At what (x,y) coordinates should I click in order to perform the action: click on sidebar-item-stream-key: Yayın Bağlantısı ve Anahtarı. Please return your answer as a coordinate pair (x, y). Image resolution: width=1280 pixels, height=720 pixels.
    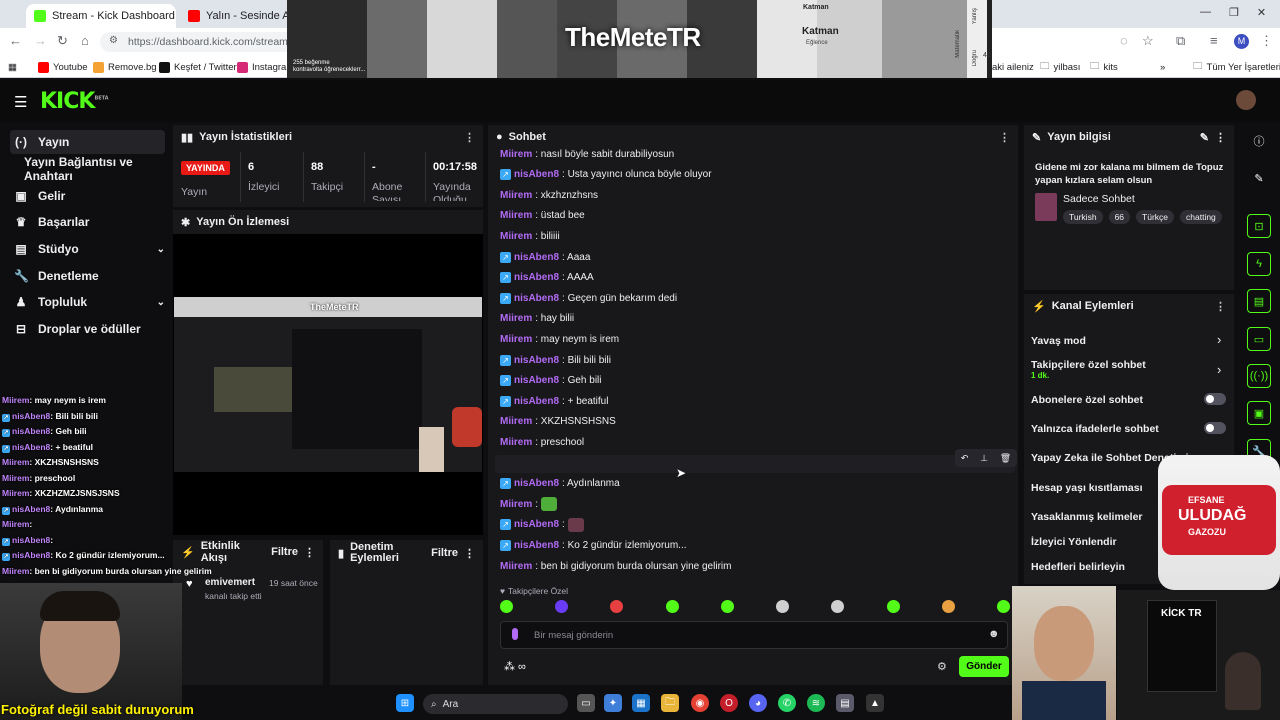
    Looking at the image, I should click on (95, 169).